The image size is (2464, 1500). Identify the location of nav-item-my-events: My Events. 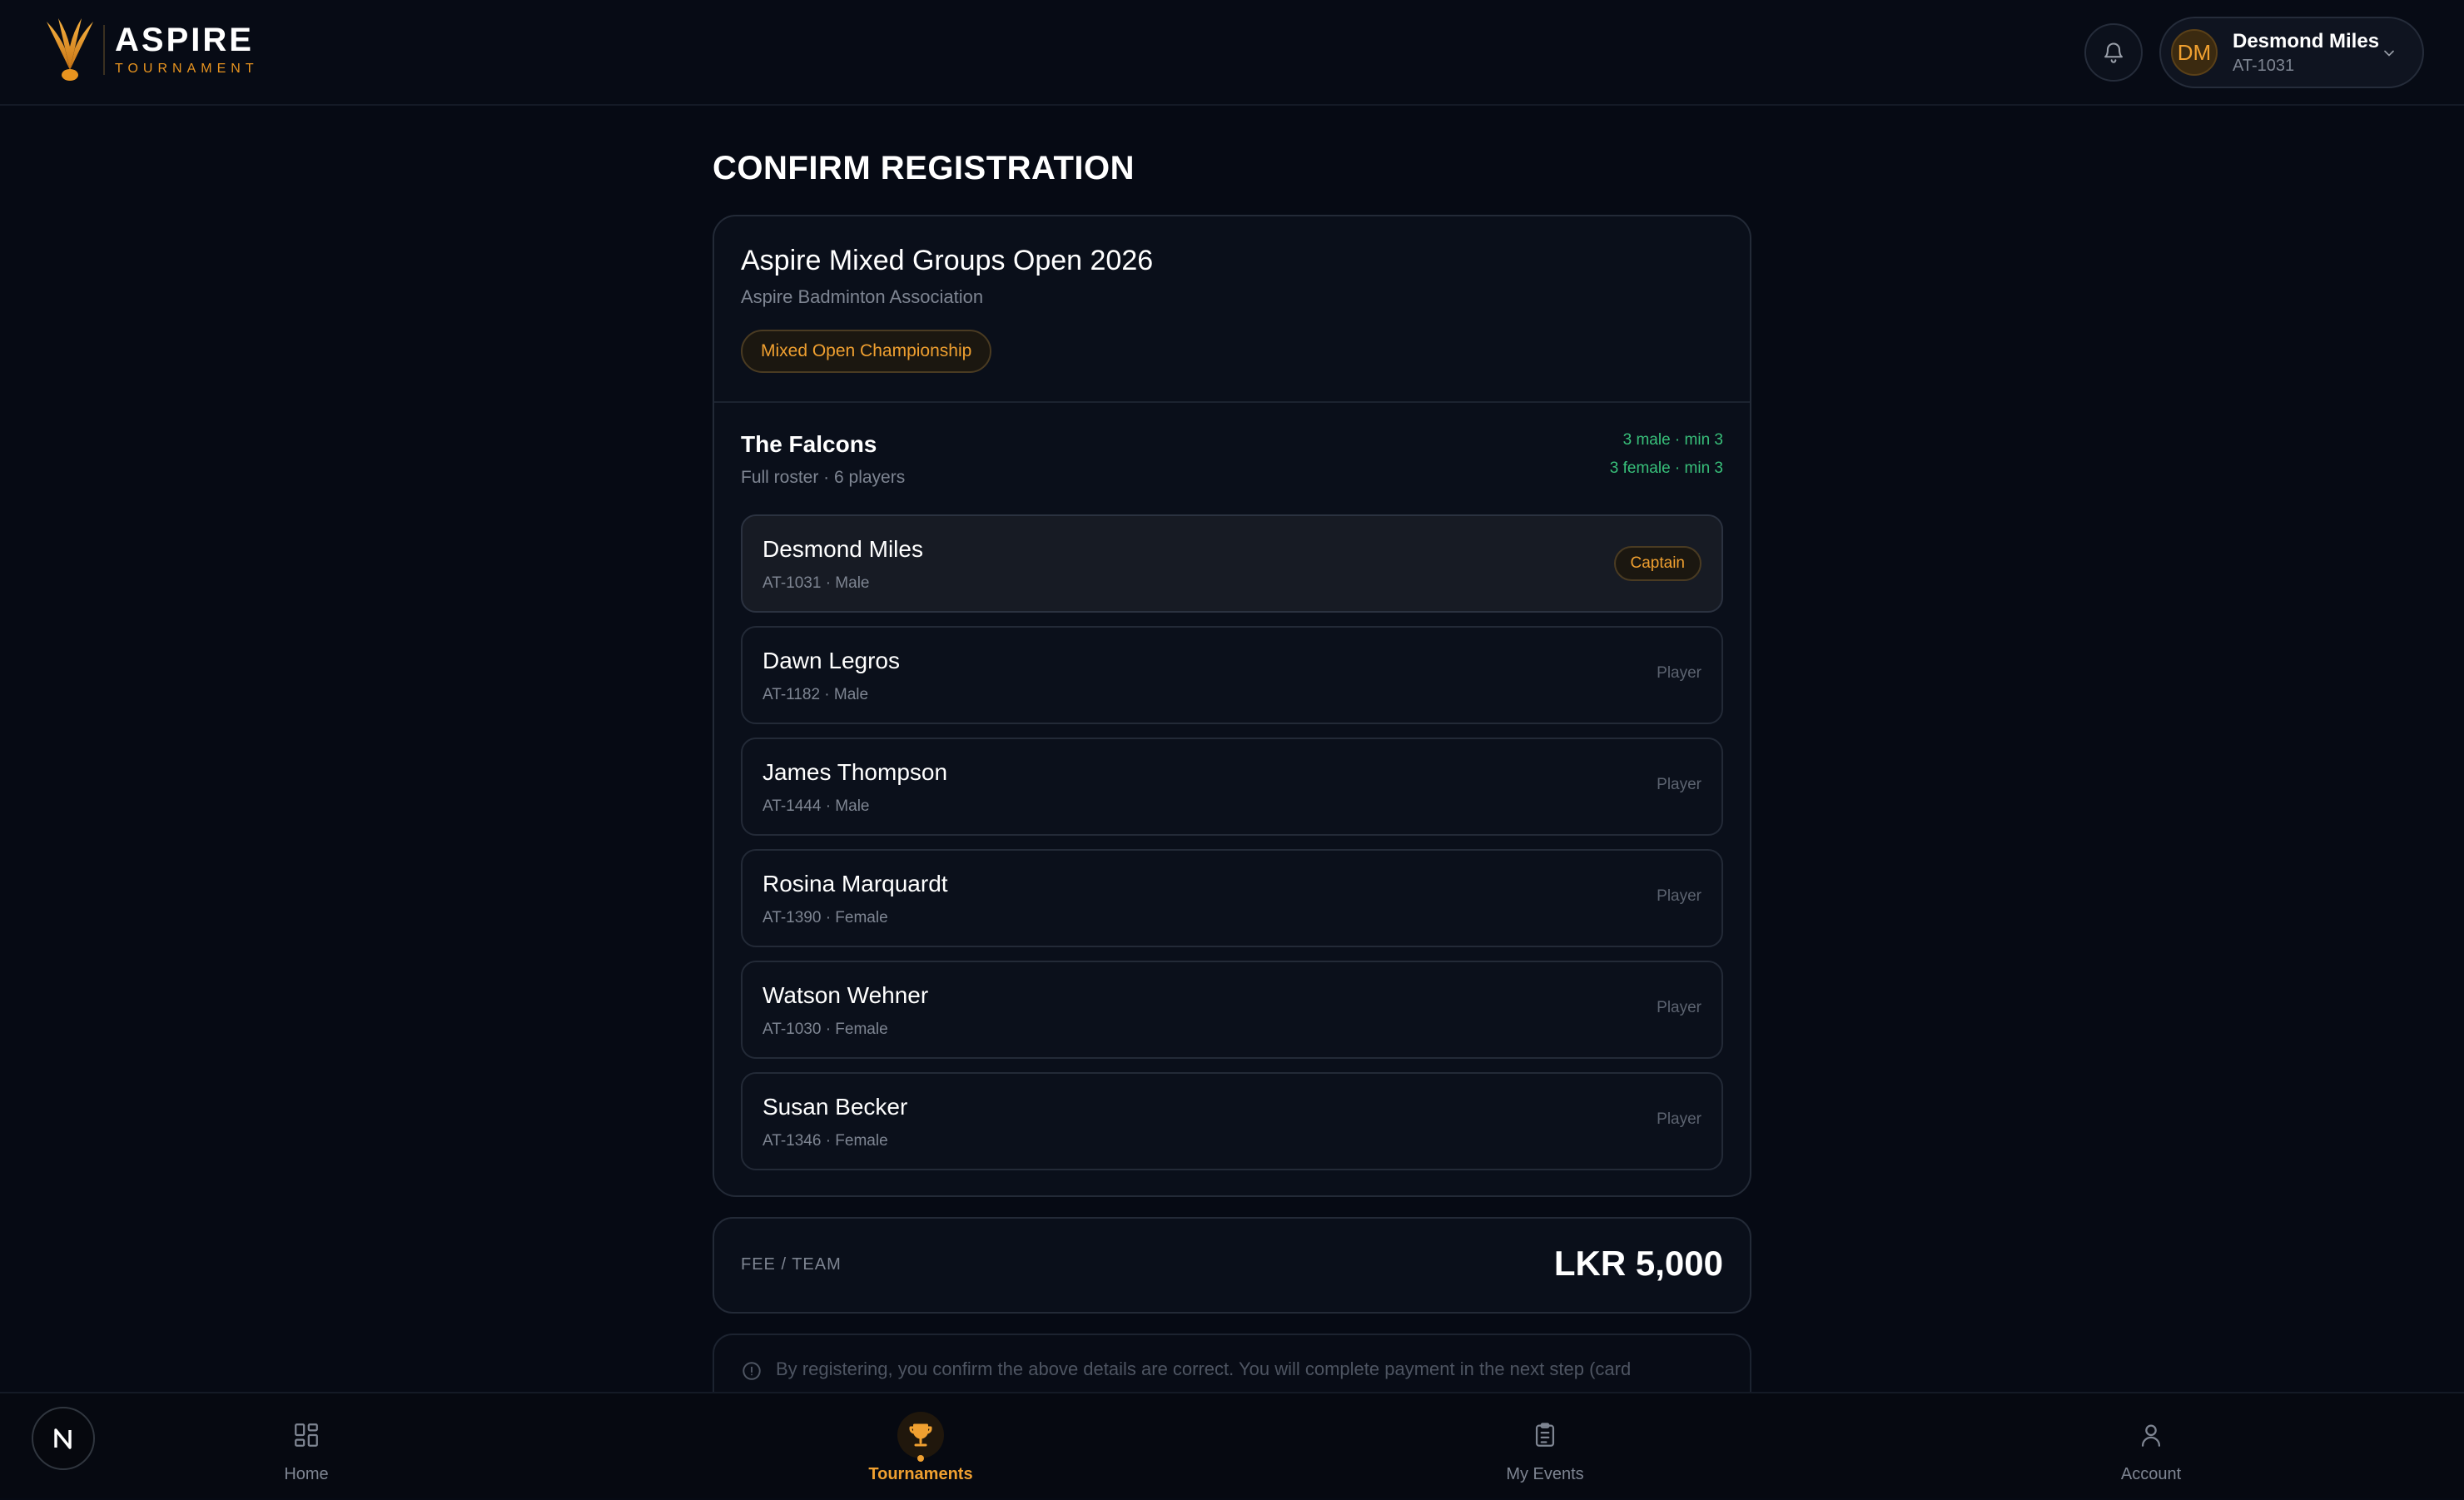
(1545, 1446).